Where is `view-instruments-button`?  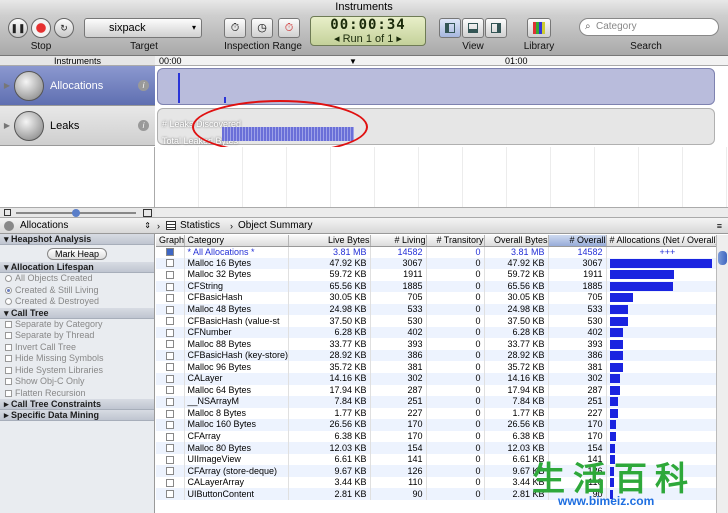 view-instruments-button is located at coordinates (450, 28).